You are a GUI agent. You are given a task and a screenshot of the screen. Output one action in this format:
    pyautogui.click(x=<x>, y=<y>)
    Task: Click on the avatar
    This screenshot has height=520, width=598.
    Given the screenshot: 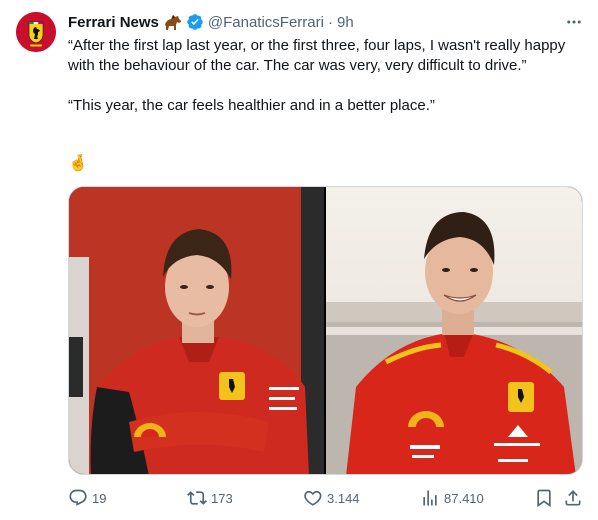 What is the action you would take?
    pyautogui.click(x=36, y=32)
    